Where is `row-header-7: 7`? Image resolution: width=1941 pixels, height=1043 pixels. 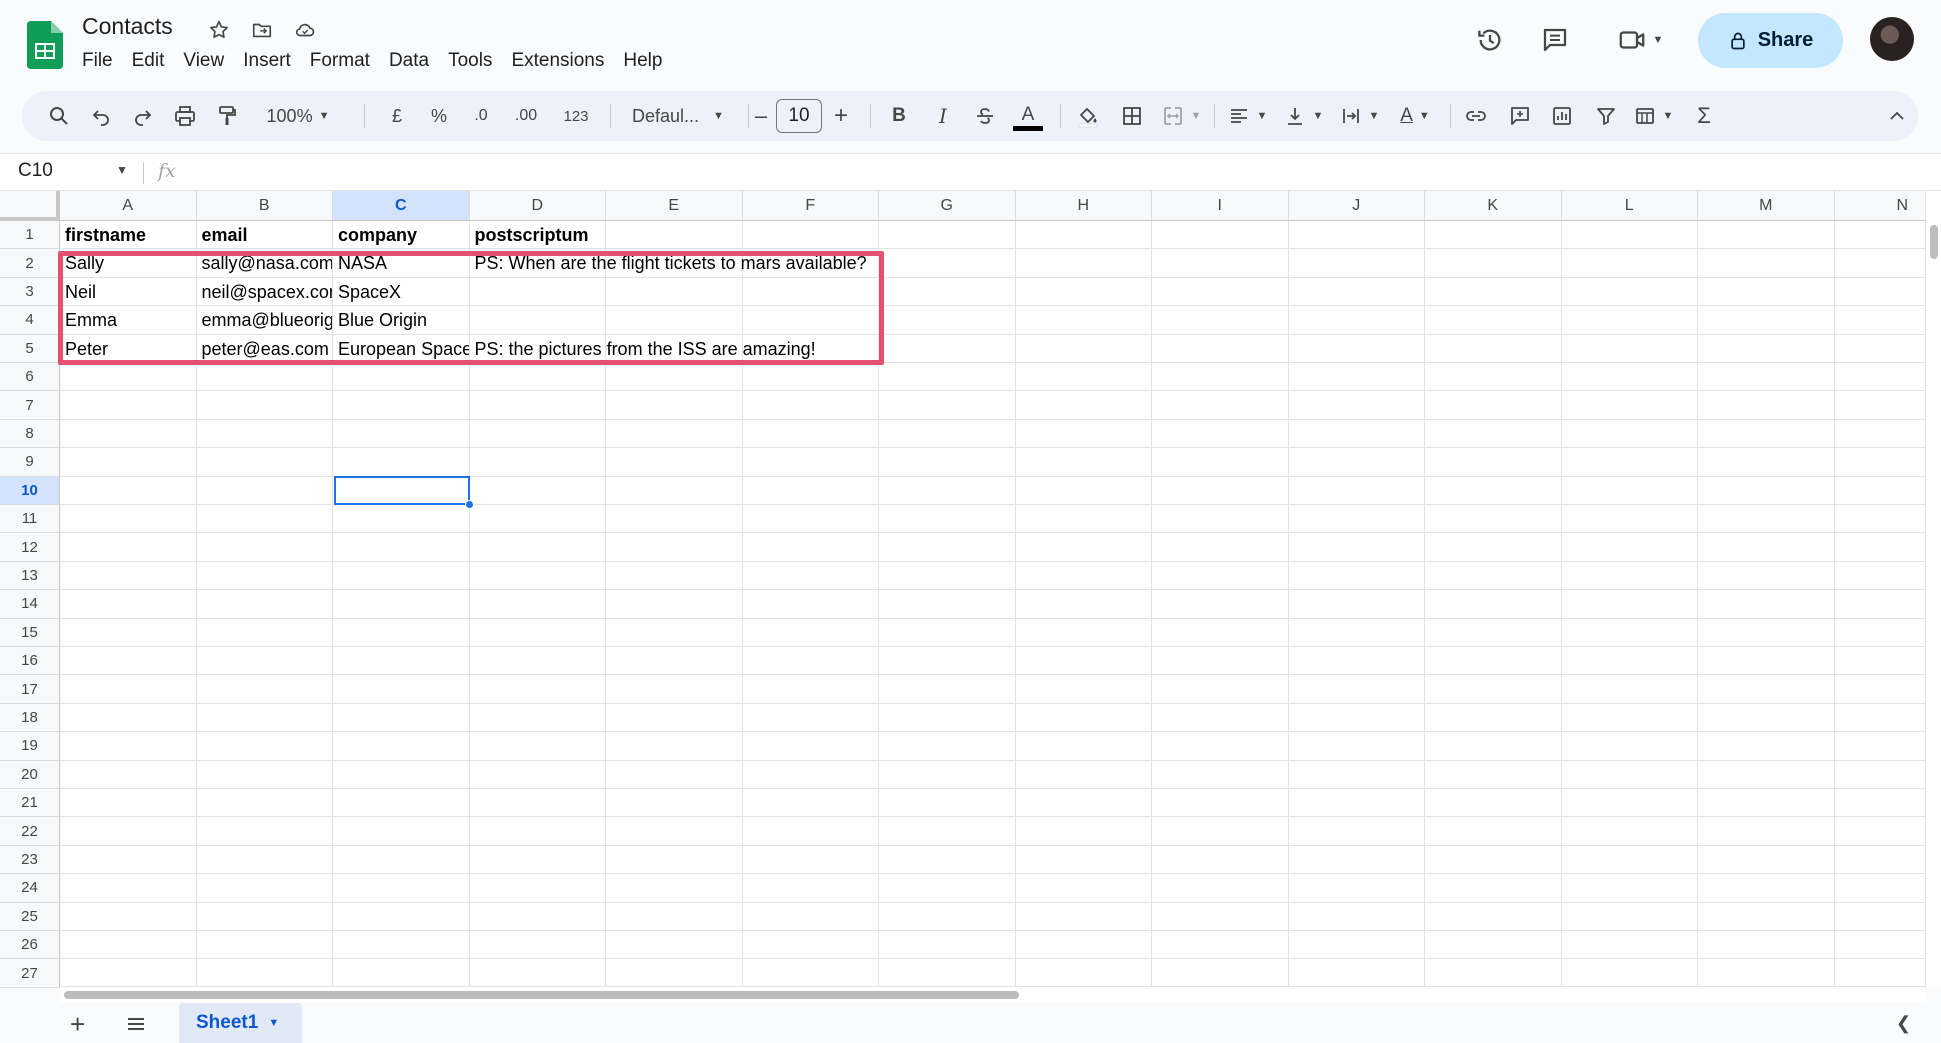
row-header-7: 7 is located at coordinates (30, 405).